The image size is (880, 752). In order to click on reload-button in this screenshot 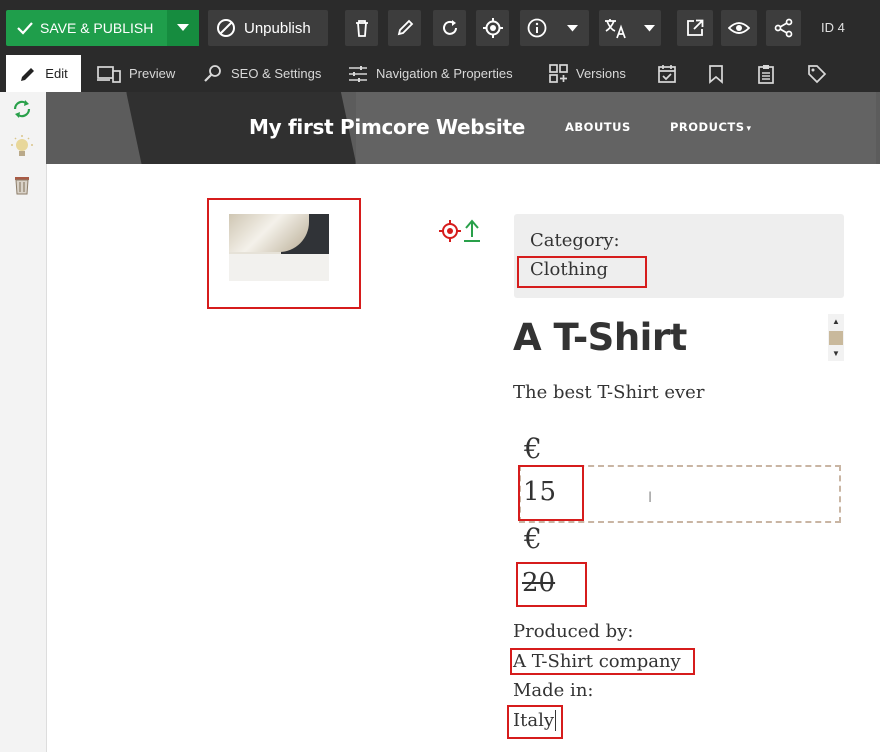, I will do `click(449, 28)`.